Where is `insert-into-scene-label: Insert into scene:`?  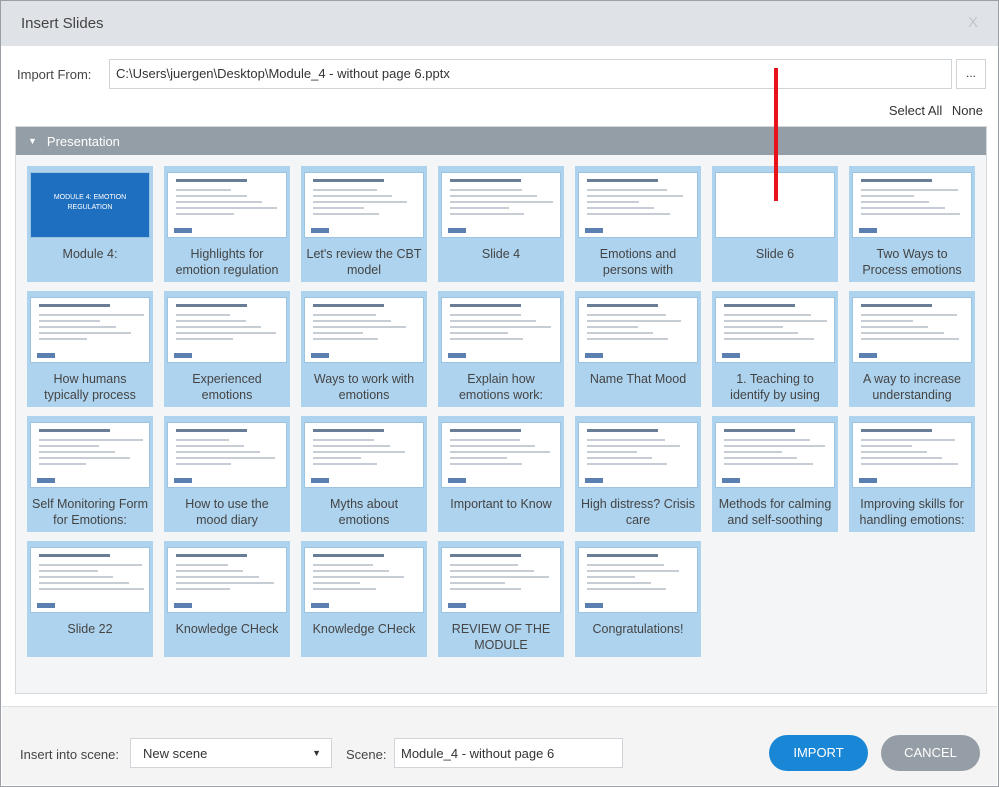
insert-into-scene-label: Insert into scene: is located at coordinates (69, 754).